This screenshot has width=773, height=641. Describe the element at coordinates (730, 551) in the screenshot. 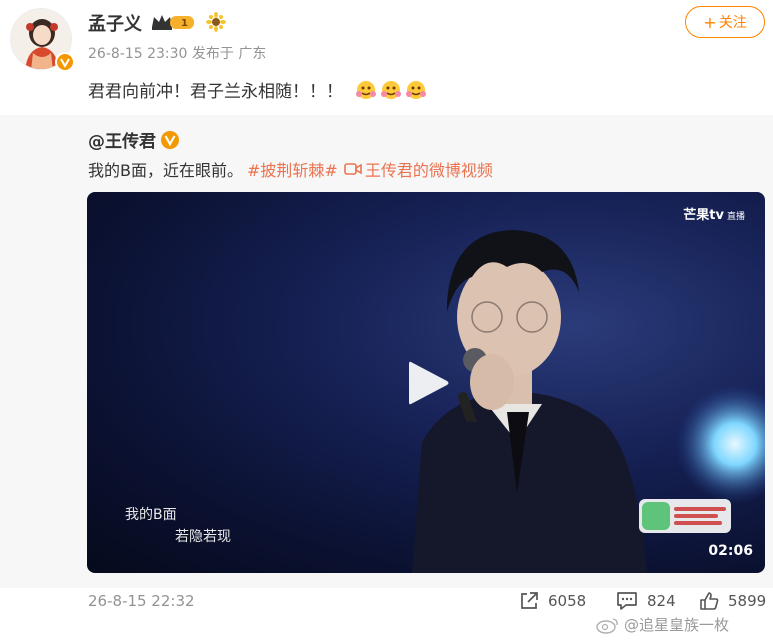

I see `video-duration: 02:06` at that location.